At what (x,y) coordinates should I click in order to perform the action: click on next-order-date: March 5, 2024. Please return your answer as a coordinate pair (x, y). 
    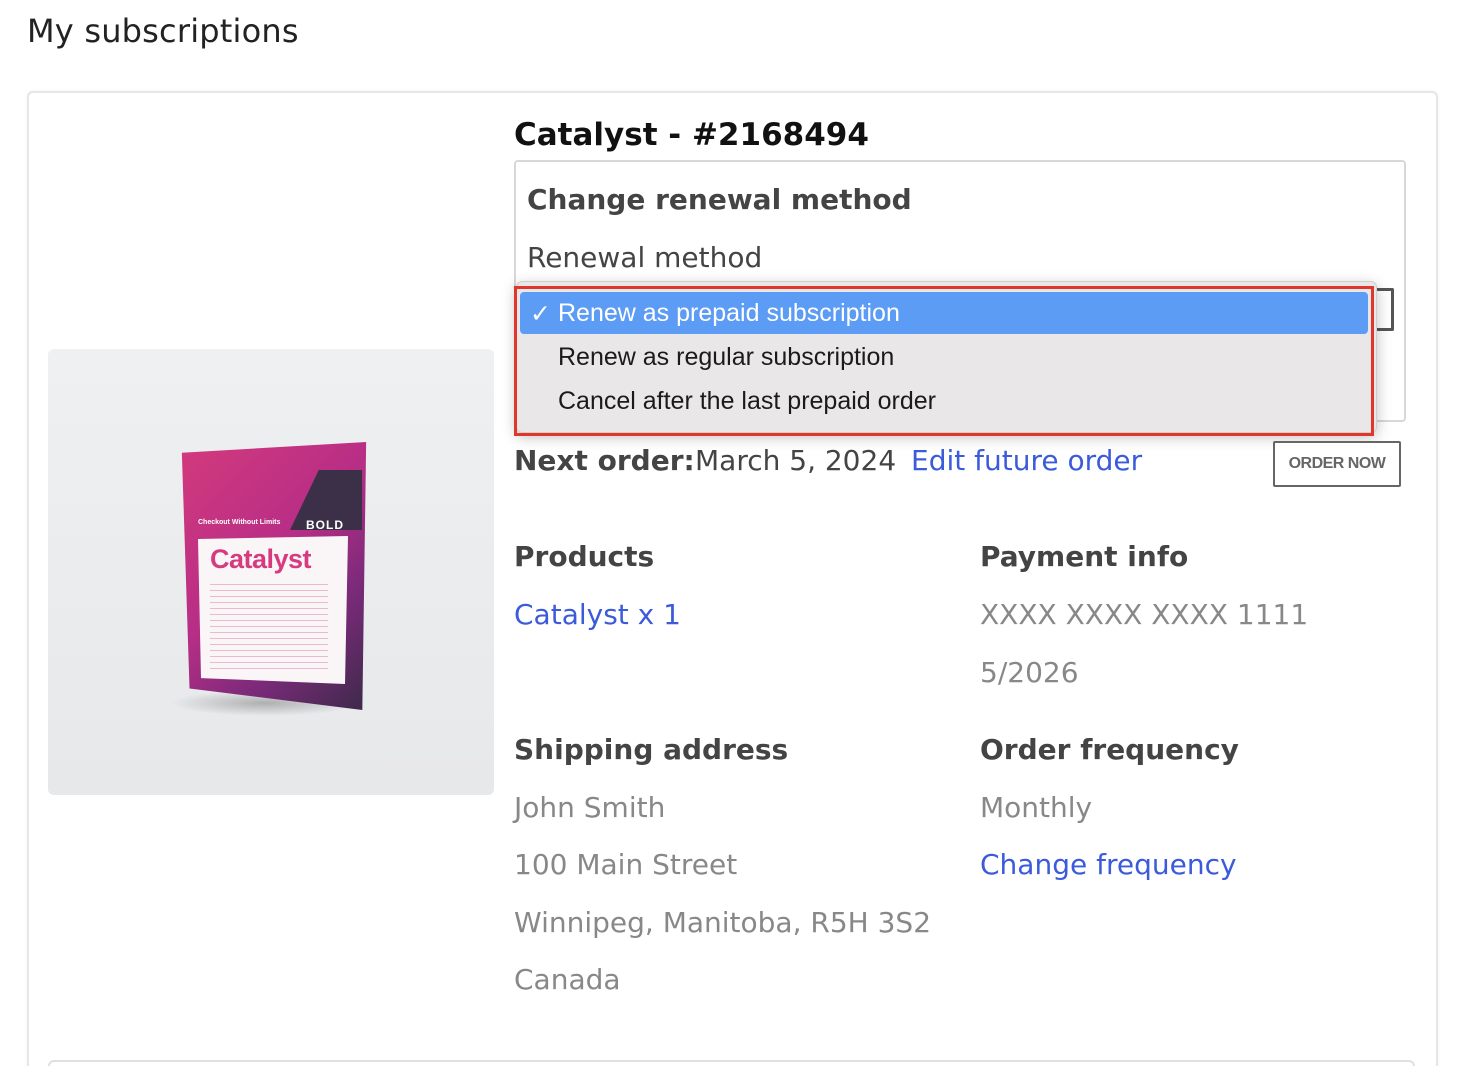
    Looking at the image, I should click on (796, 460).